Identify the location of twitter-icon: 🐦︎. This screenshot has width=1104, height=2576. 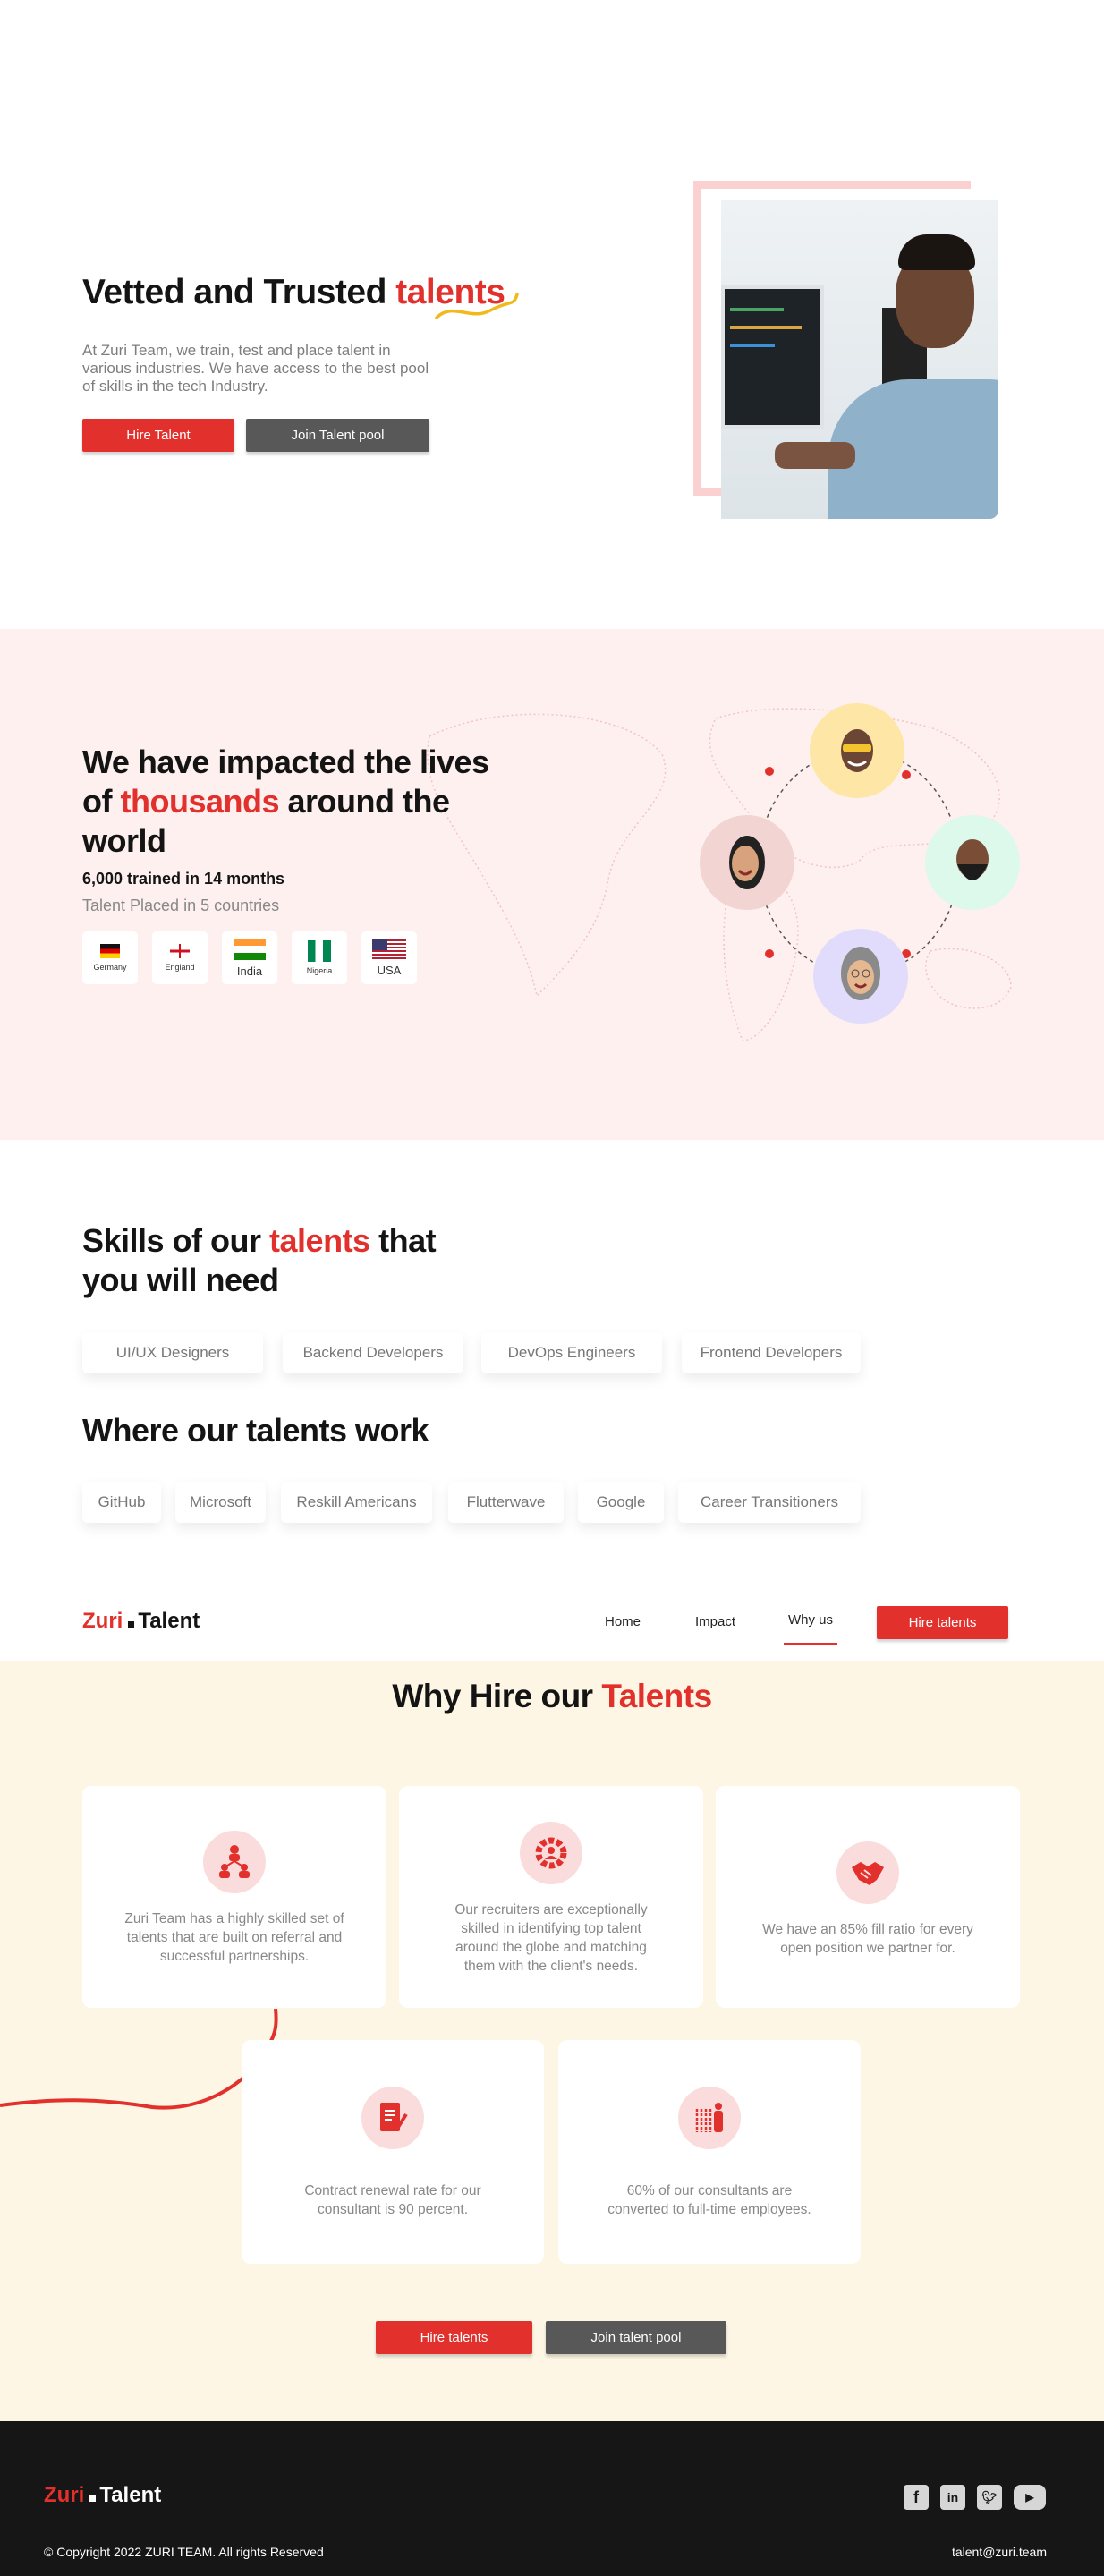
(989, 2497).